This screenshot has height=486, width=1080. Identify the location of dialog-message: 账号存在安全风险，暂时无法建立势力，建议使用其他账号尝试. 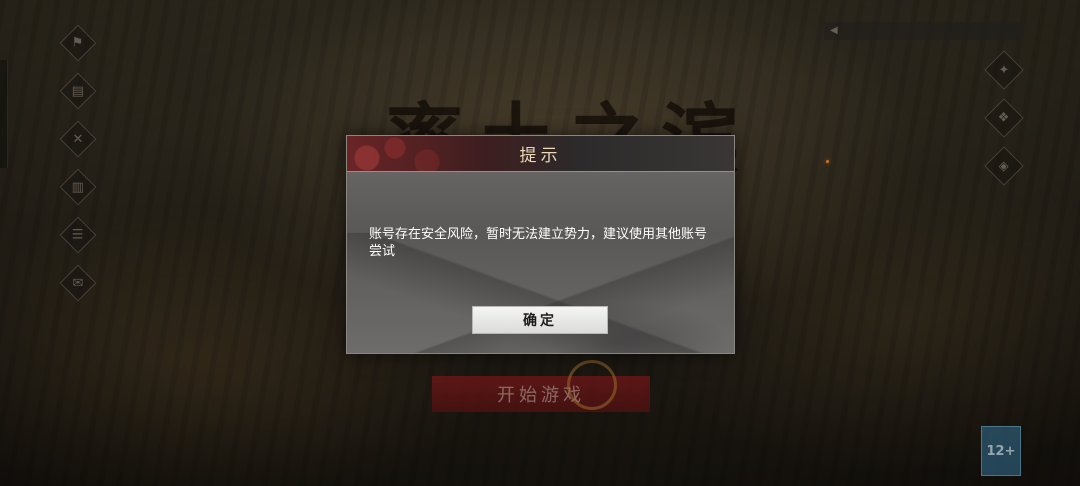
(538, 243).